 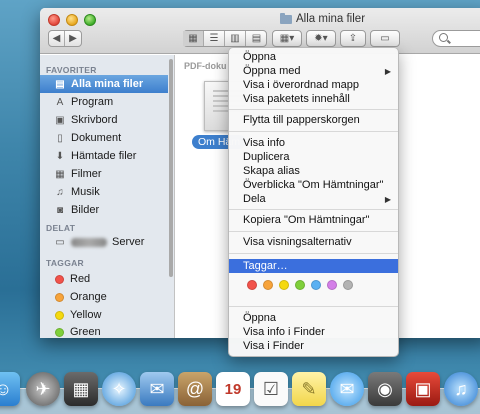 What do you see at coordinates (61, 228) in the screenshot?
I see `shared-header: DELAT` at bounding box center [61, 228].